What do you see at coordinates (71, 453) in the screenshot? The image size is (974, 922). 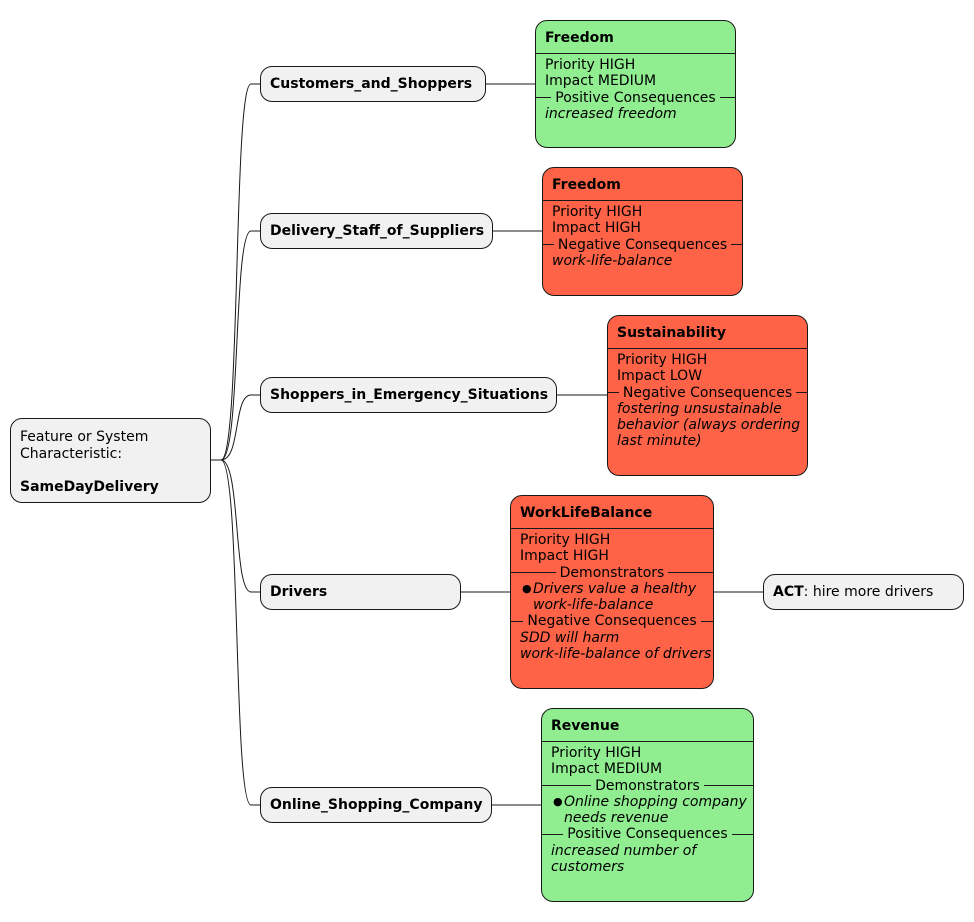 I see `root-label-line2: Characteristic:` at bounding box center [71, 453].